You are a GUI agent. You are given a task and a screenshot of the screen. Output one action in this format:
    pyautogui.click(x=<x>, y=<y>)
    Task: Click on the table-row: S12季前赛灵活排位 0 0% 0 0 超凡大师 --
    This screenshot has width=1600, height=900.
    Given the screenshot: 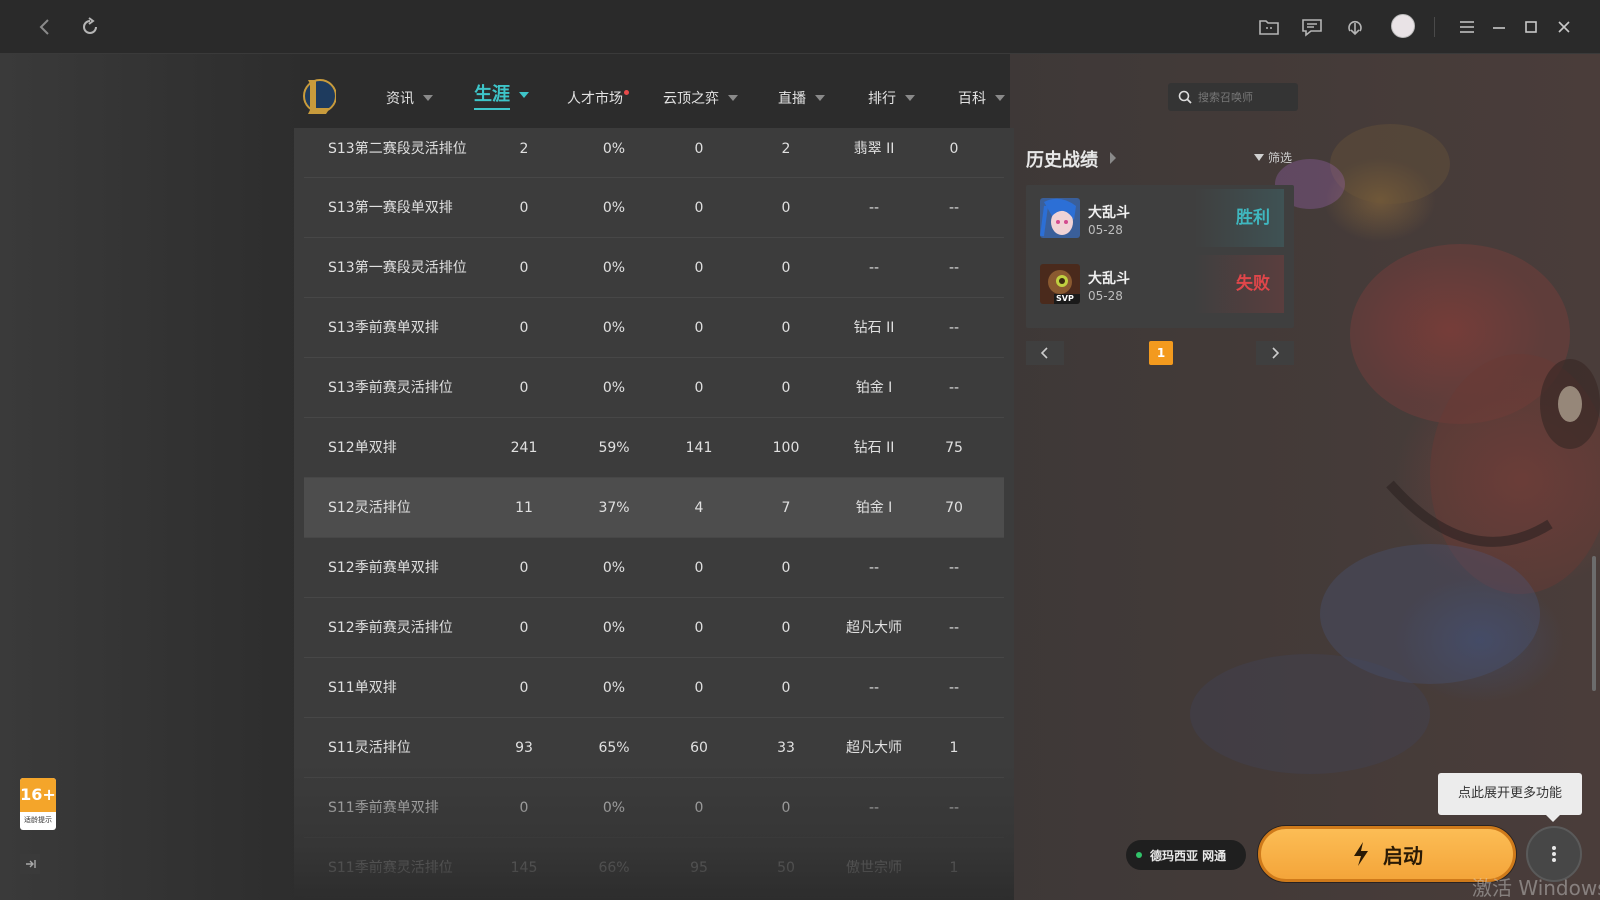 What is the action you would take?
    pyautogui.click(x=654, y=628)
    